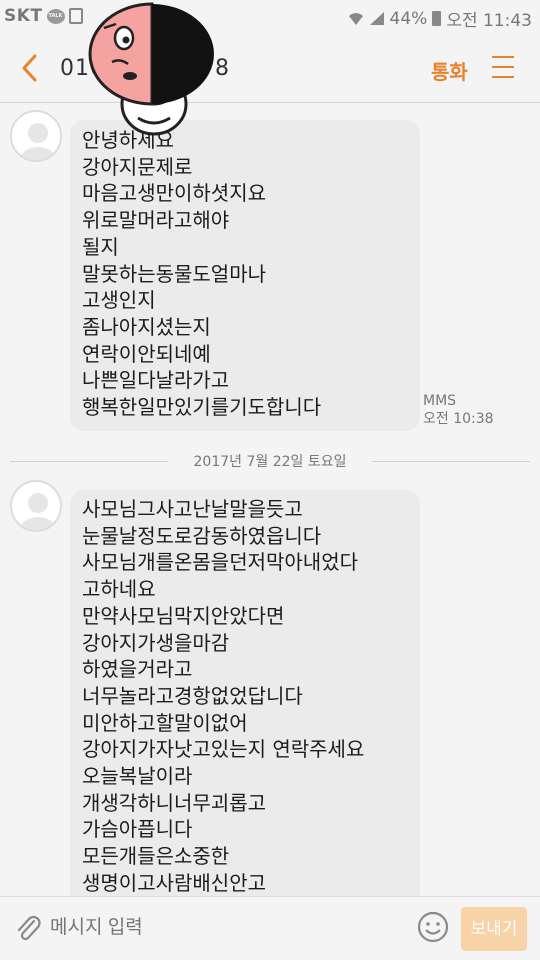 This screenshot has width=540, height=960. I want to click on attach-icon, so click(28, 928).